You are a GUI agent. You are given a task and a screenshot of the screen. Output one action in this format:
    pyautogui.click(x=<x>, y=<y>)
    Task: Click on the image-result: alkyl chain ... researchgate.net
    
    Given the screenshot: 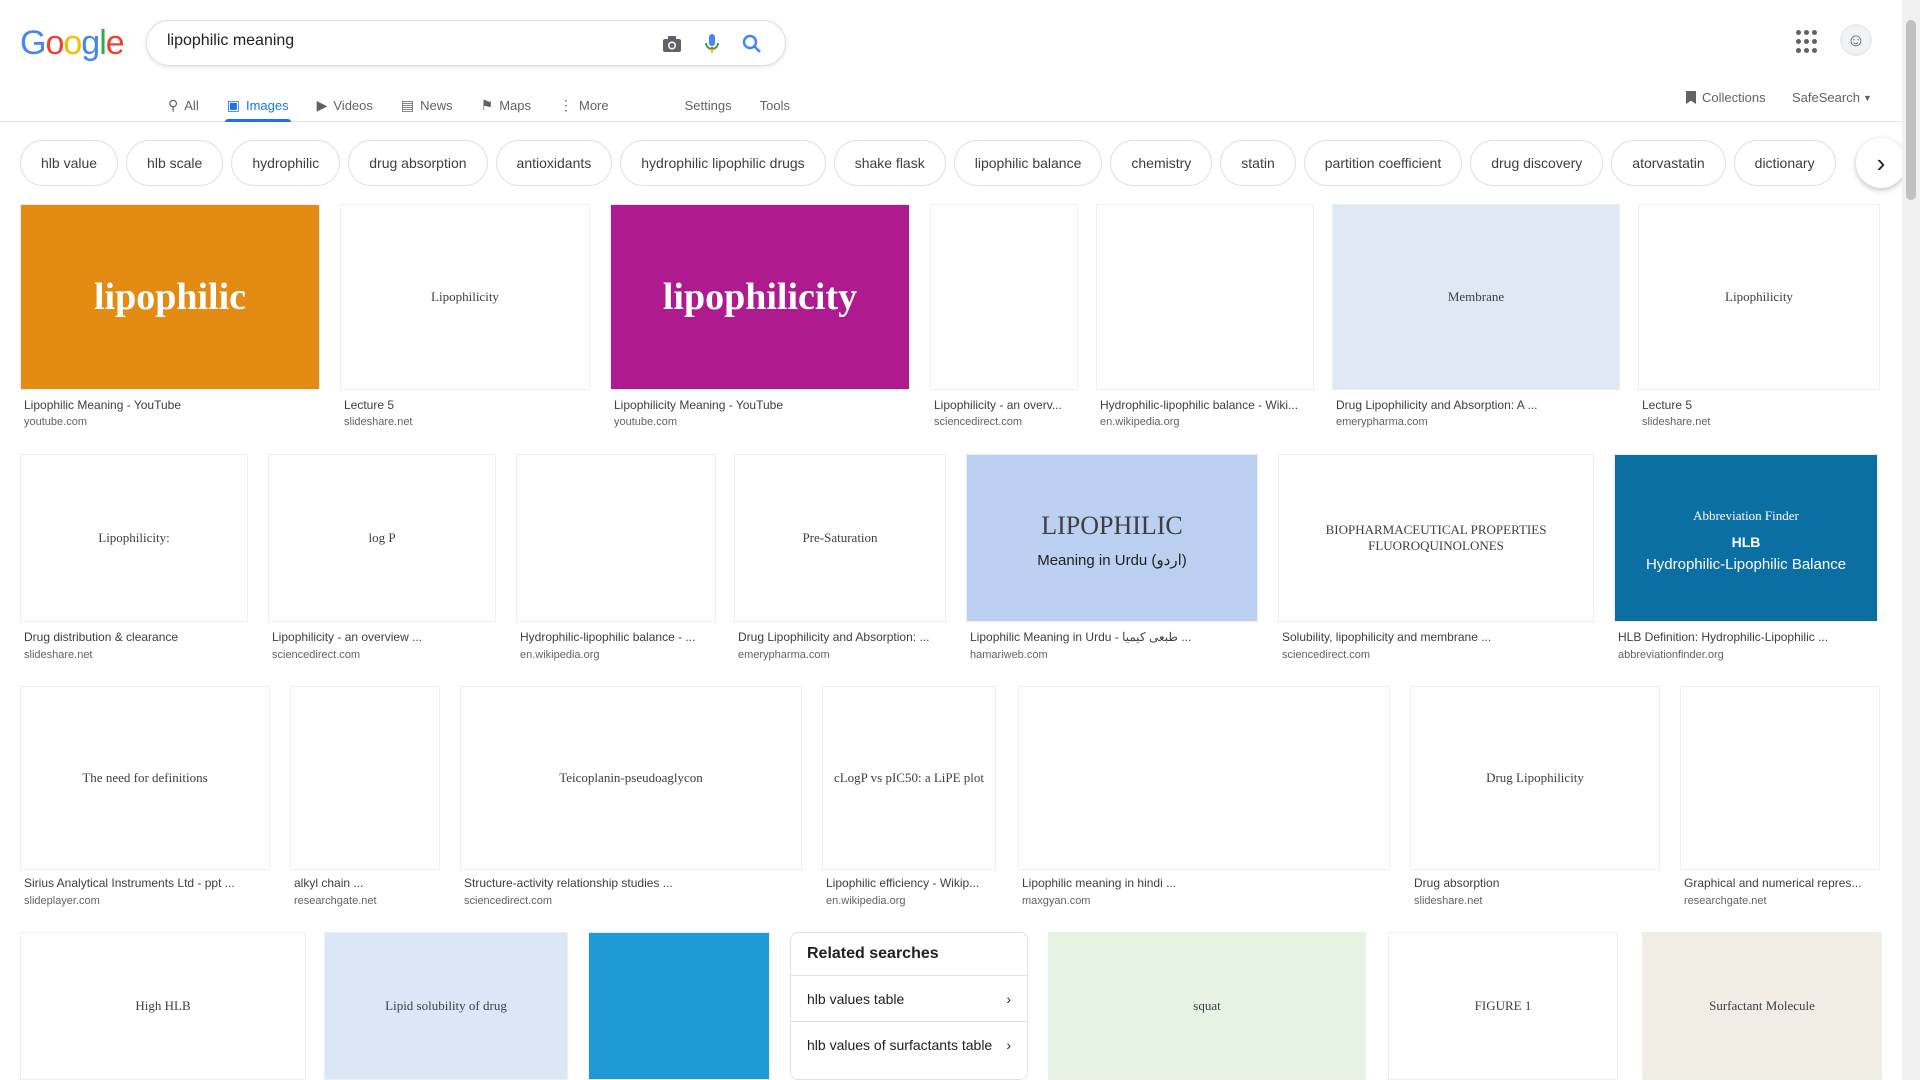 What is the action you would take?
    pyautogui.click(x=365, y=802)
    